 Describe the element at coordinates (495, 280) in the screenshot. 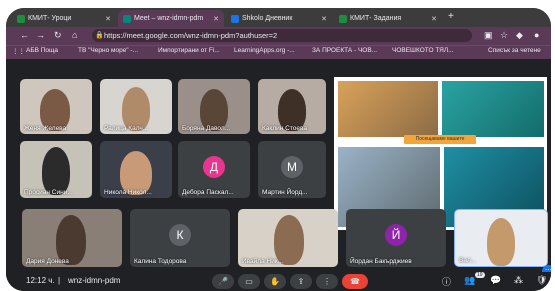

I see `chat-icon: 💬` at that location.